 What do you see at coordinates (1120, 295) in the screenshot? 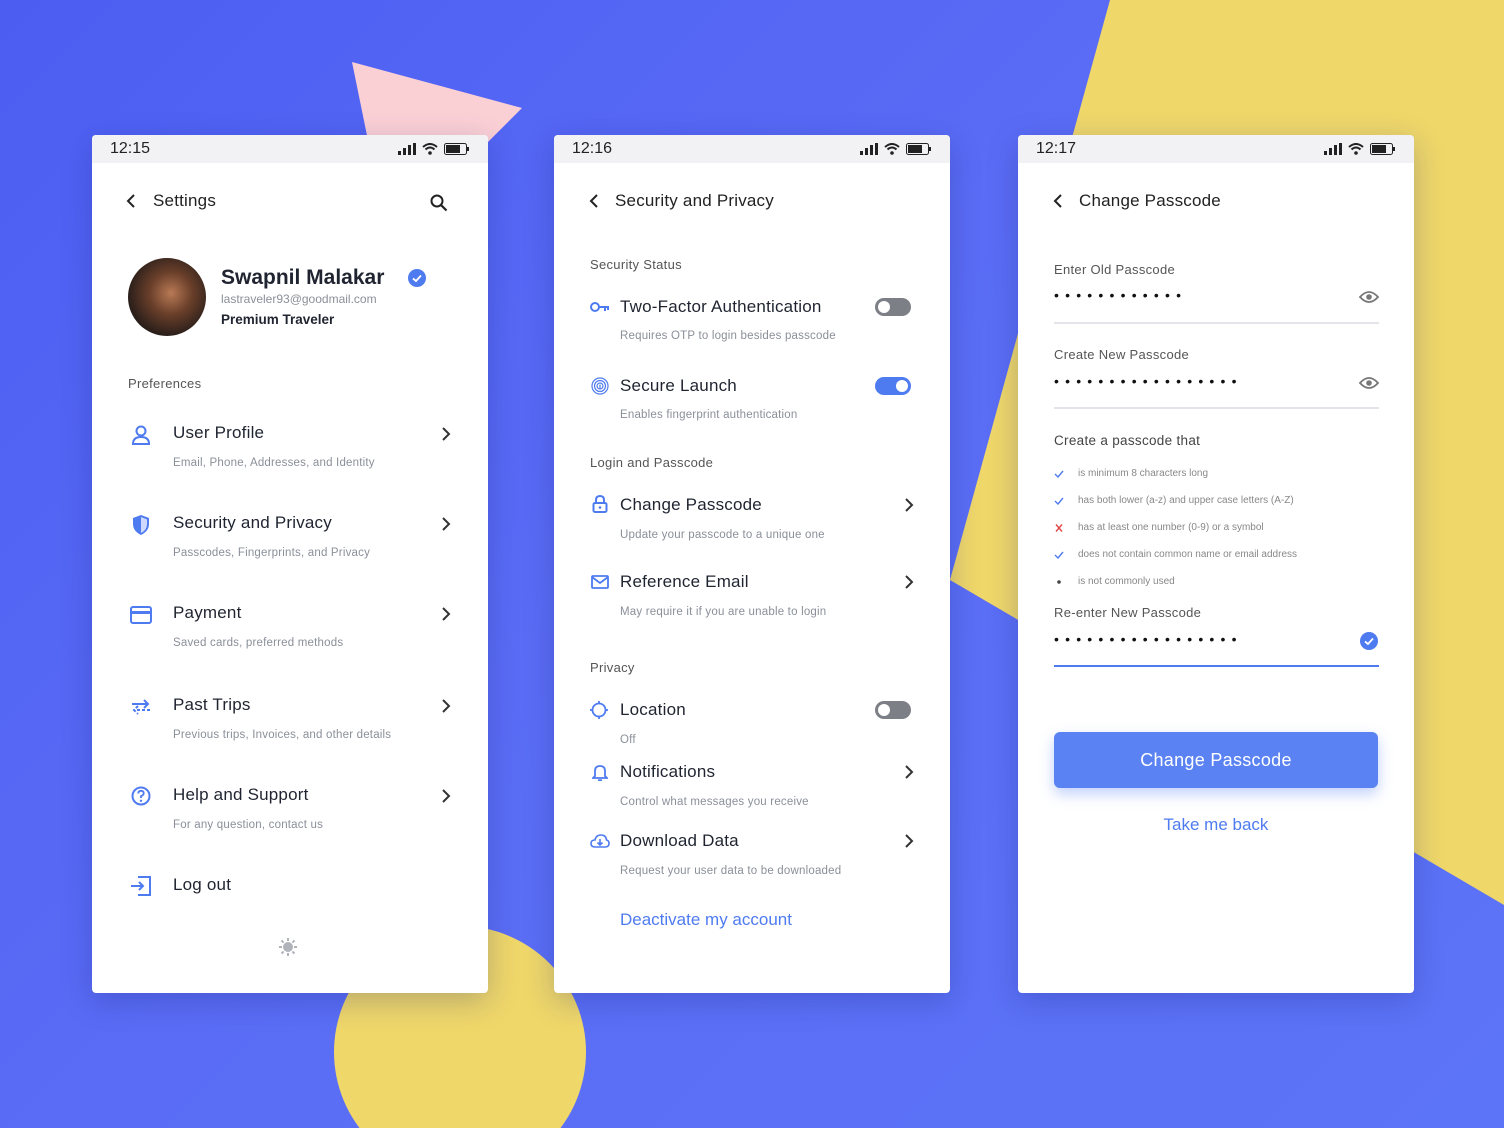
I see `old-passcode-input: ••••••••••••` at bounding box center [1120, 295].